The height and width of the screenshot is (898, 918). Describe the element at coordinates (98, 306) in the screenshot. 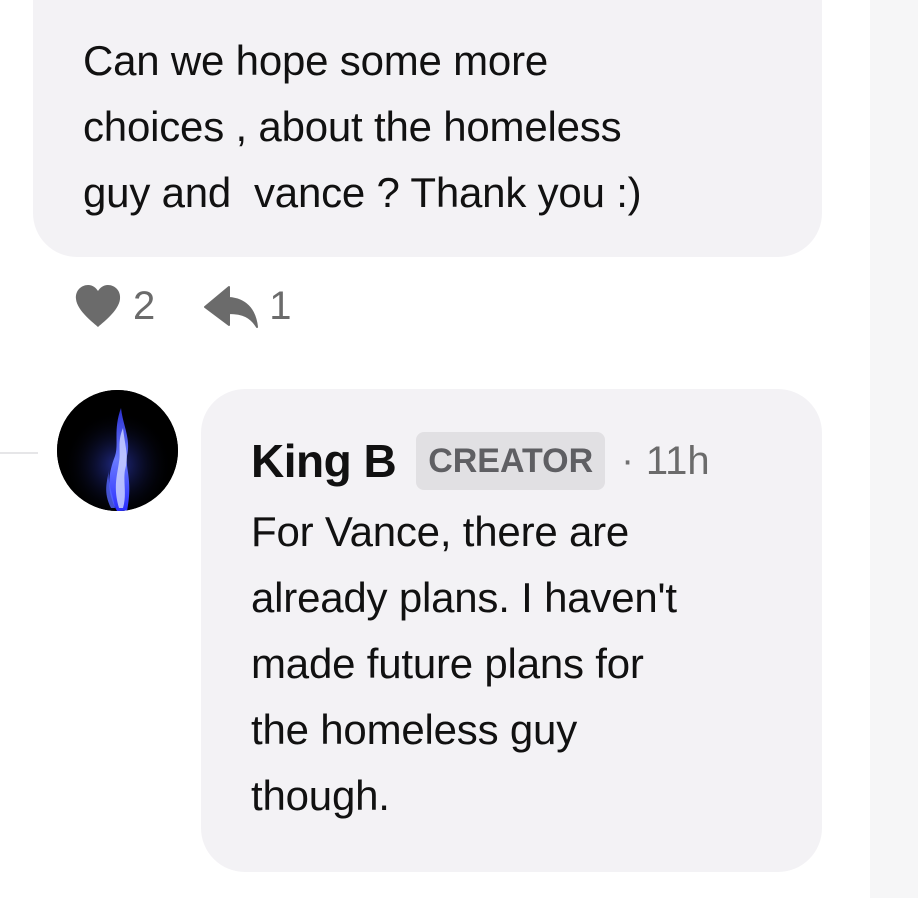

I see `heart-icon` at that location.